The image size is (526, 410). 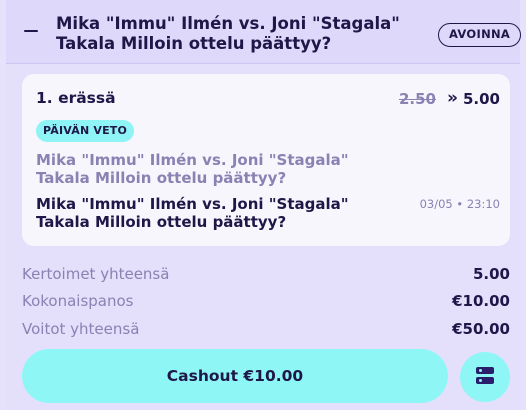 I want to click on total-winnings-label: Voitot yhteensä, so click(x=81, y=329).